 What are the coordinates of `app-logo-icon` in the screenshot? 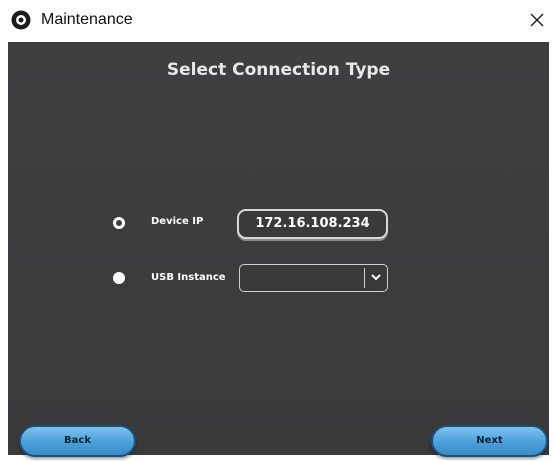 It's located at (21, 20).